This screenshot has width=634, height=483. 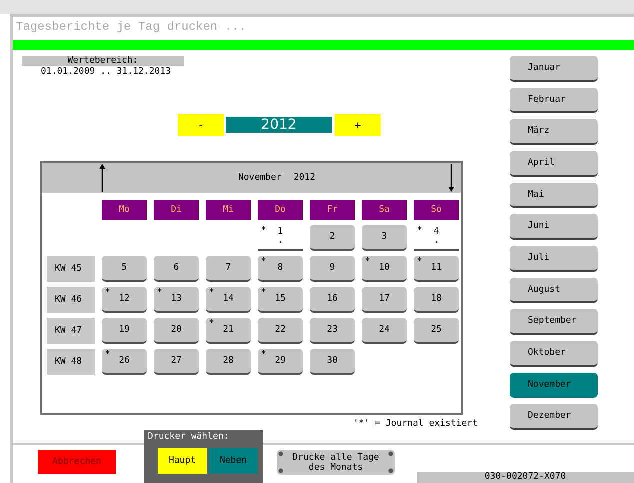 What do you see at coordinates (332, 269) in the screenshot?
I see `day-button: 9` at bounding box center [332, 269].